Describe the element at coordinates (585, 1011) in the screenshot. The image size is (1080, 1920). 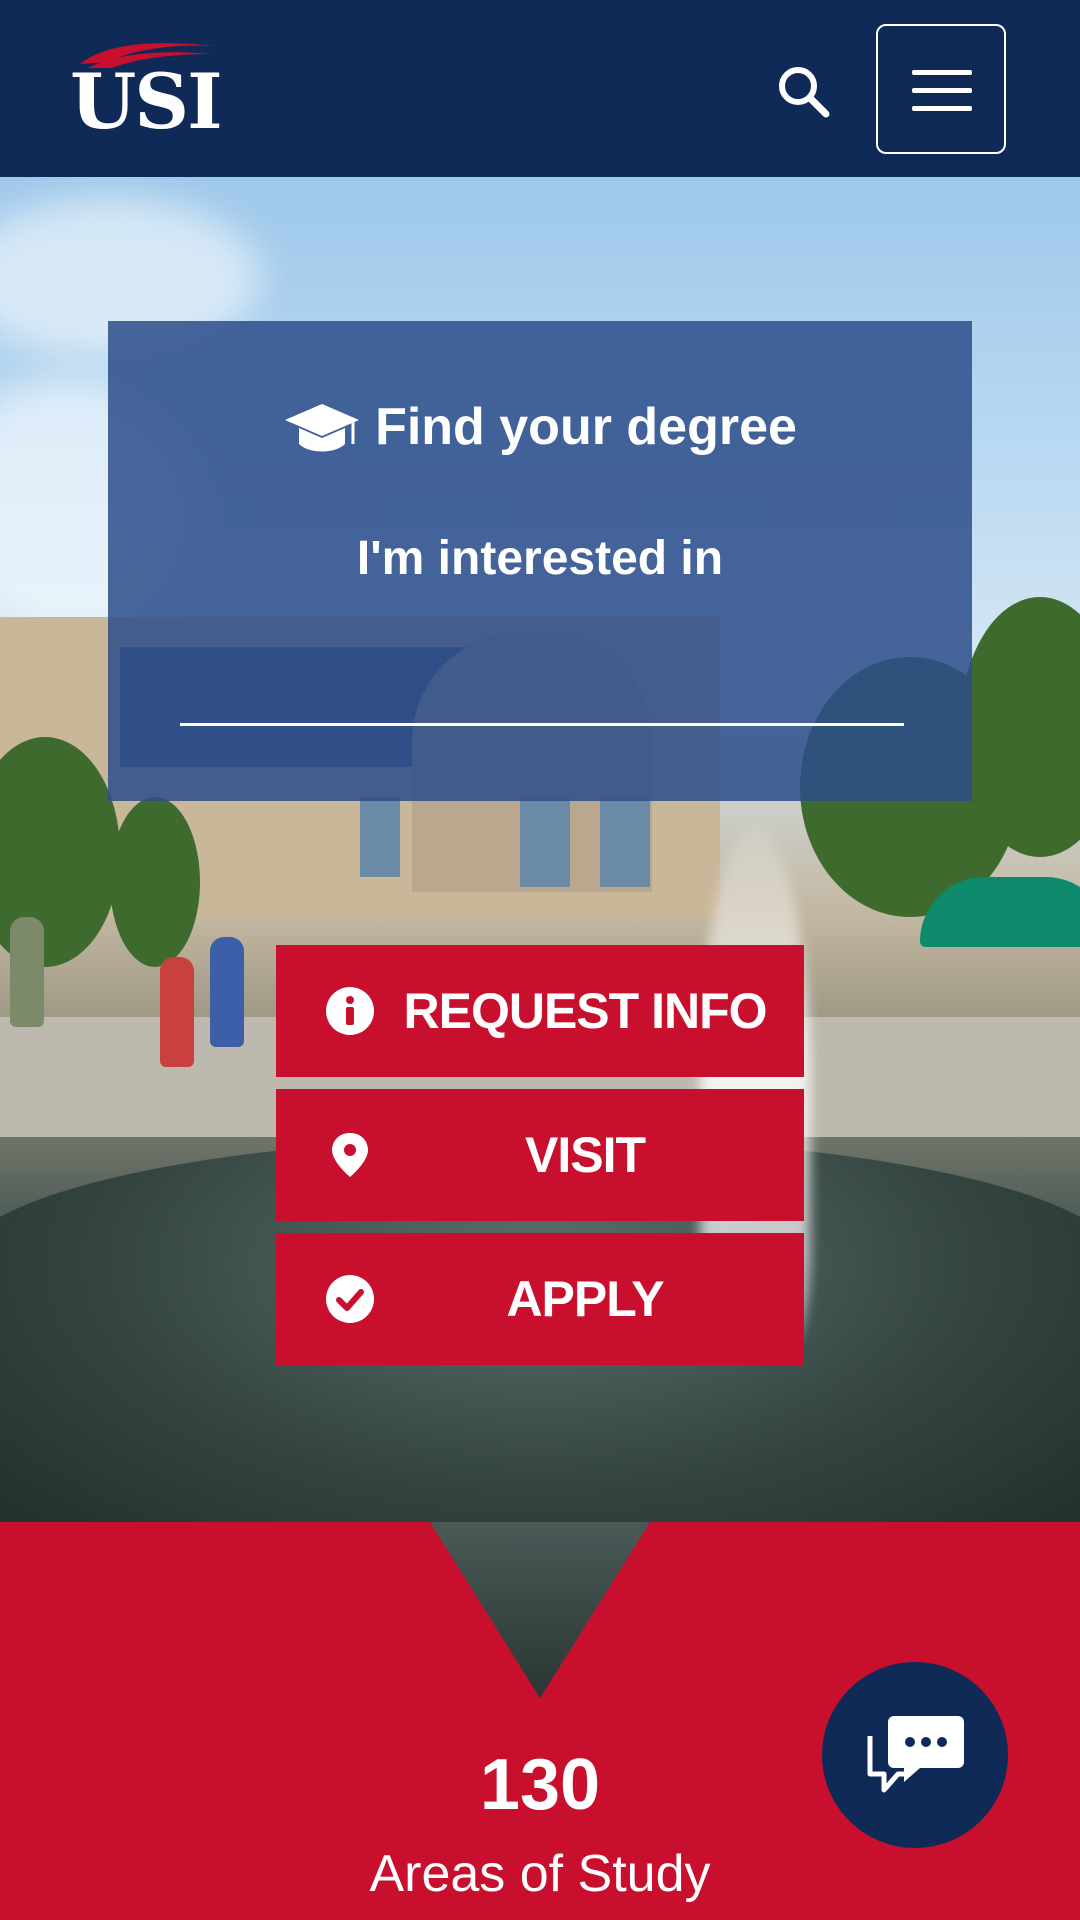
I see `request-info-label: REQUEST INFO` at that location.